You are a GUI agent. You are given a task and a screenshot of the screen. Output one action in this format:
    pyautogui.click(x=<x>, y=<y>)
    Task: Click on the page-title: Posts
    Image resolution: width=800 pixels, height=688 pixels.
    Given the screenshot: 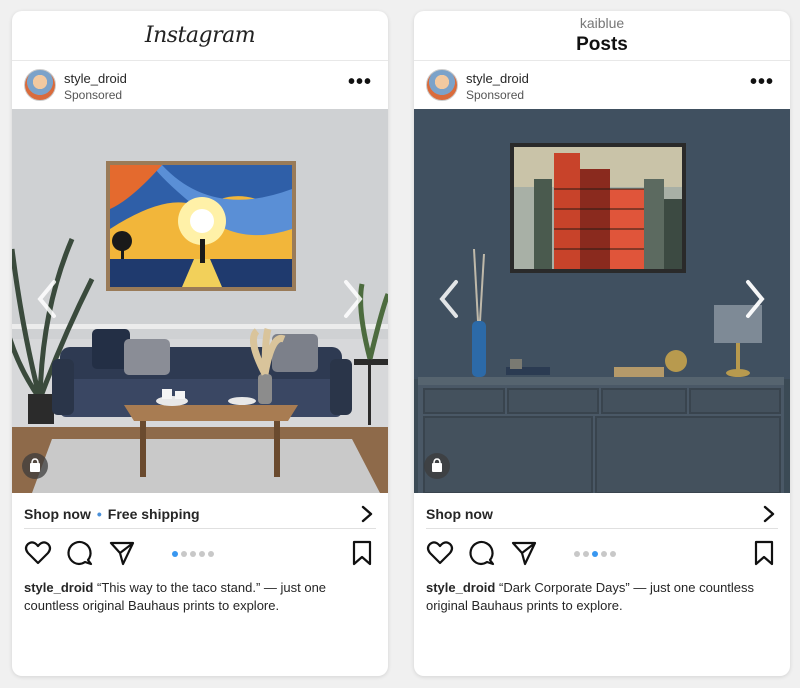 What is the action you would take?
    pyautogui.click(x=602, y=44)
    